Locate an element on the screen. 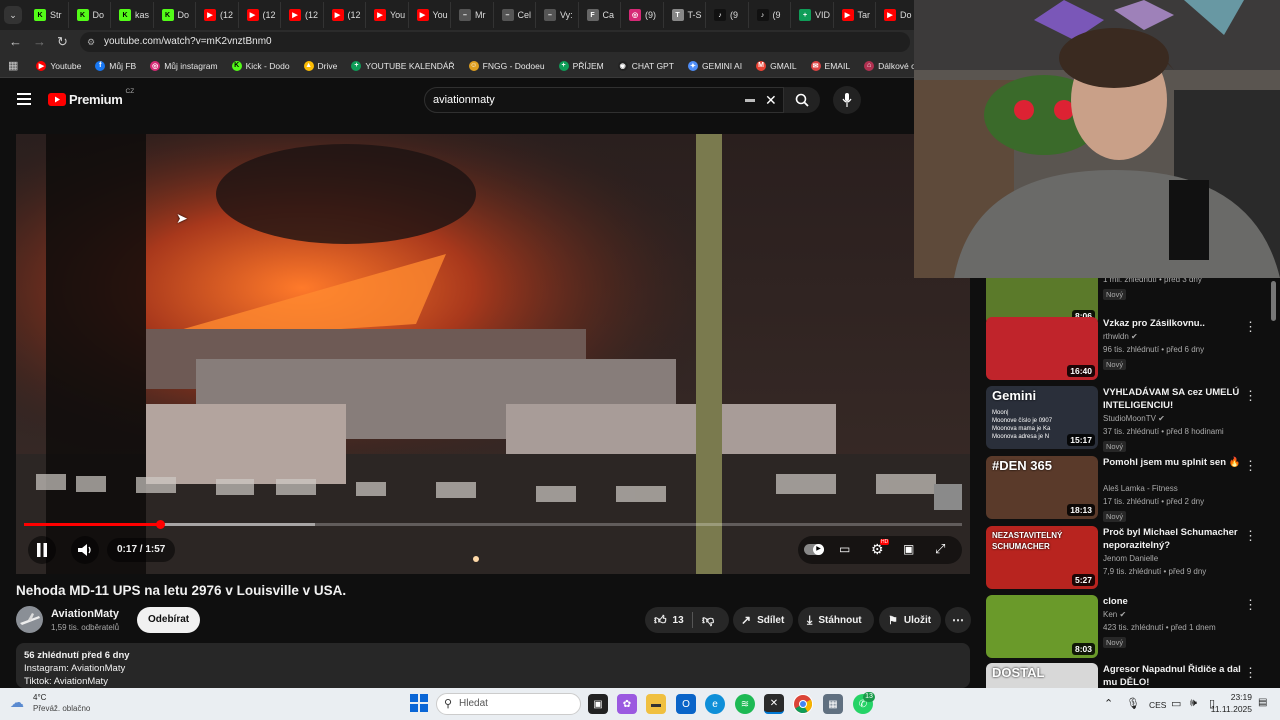 The width and height of the screenshot is (1280, 720). channel-name: rthwldn ✔ is located at coordinates (1120, 336).